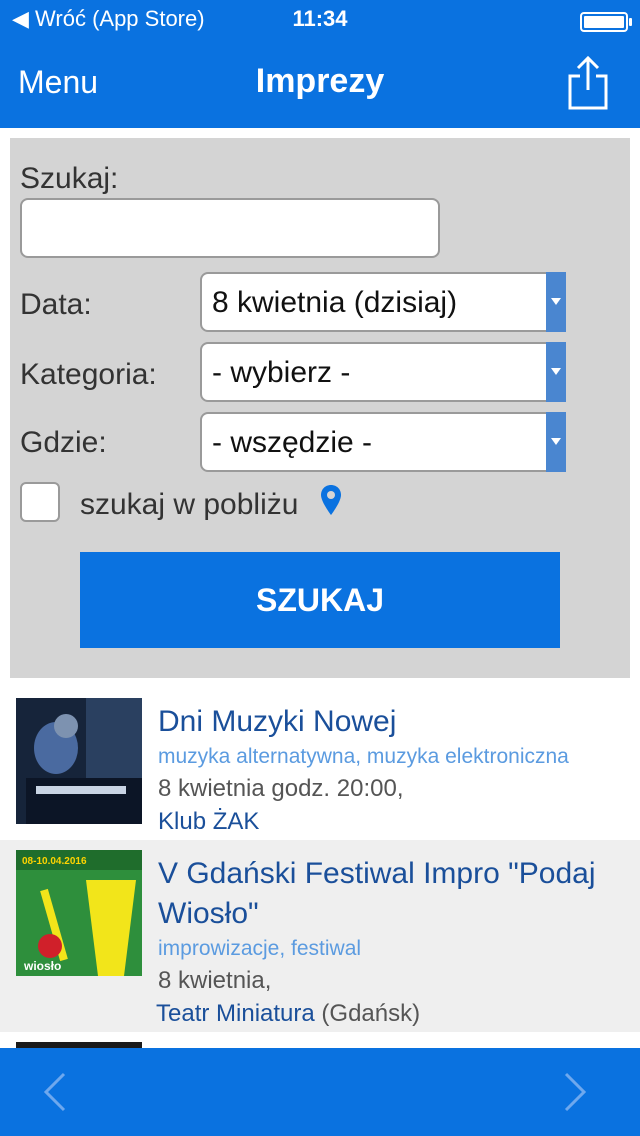  I want to click on event-city: (Gdańsk), so click(367, 1013).